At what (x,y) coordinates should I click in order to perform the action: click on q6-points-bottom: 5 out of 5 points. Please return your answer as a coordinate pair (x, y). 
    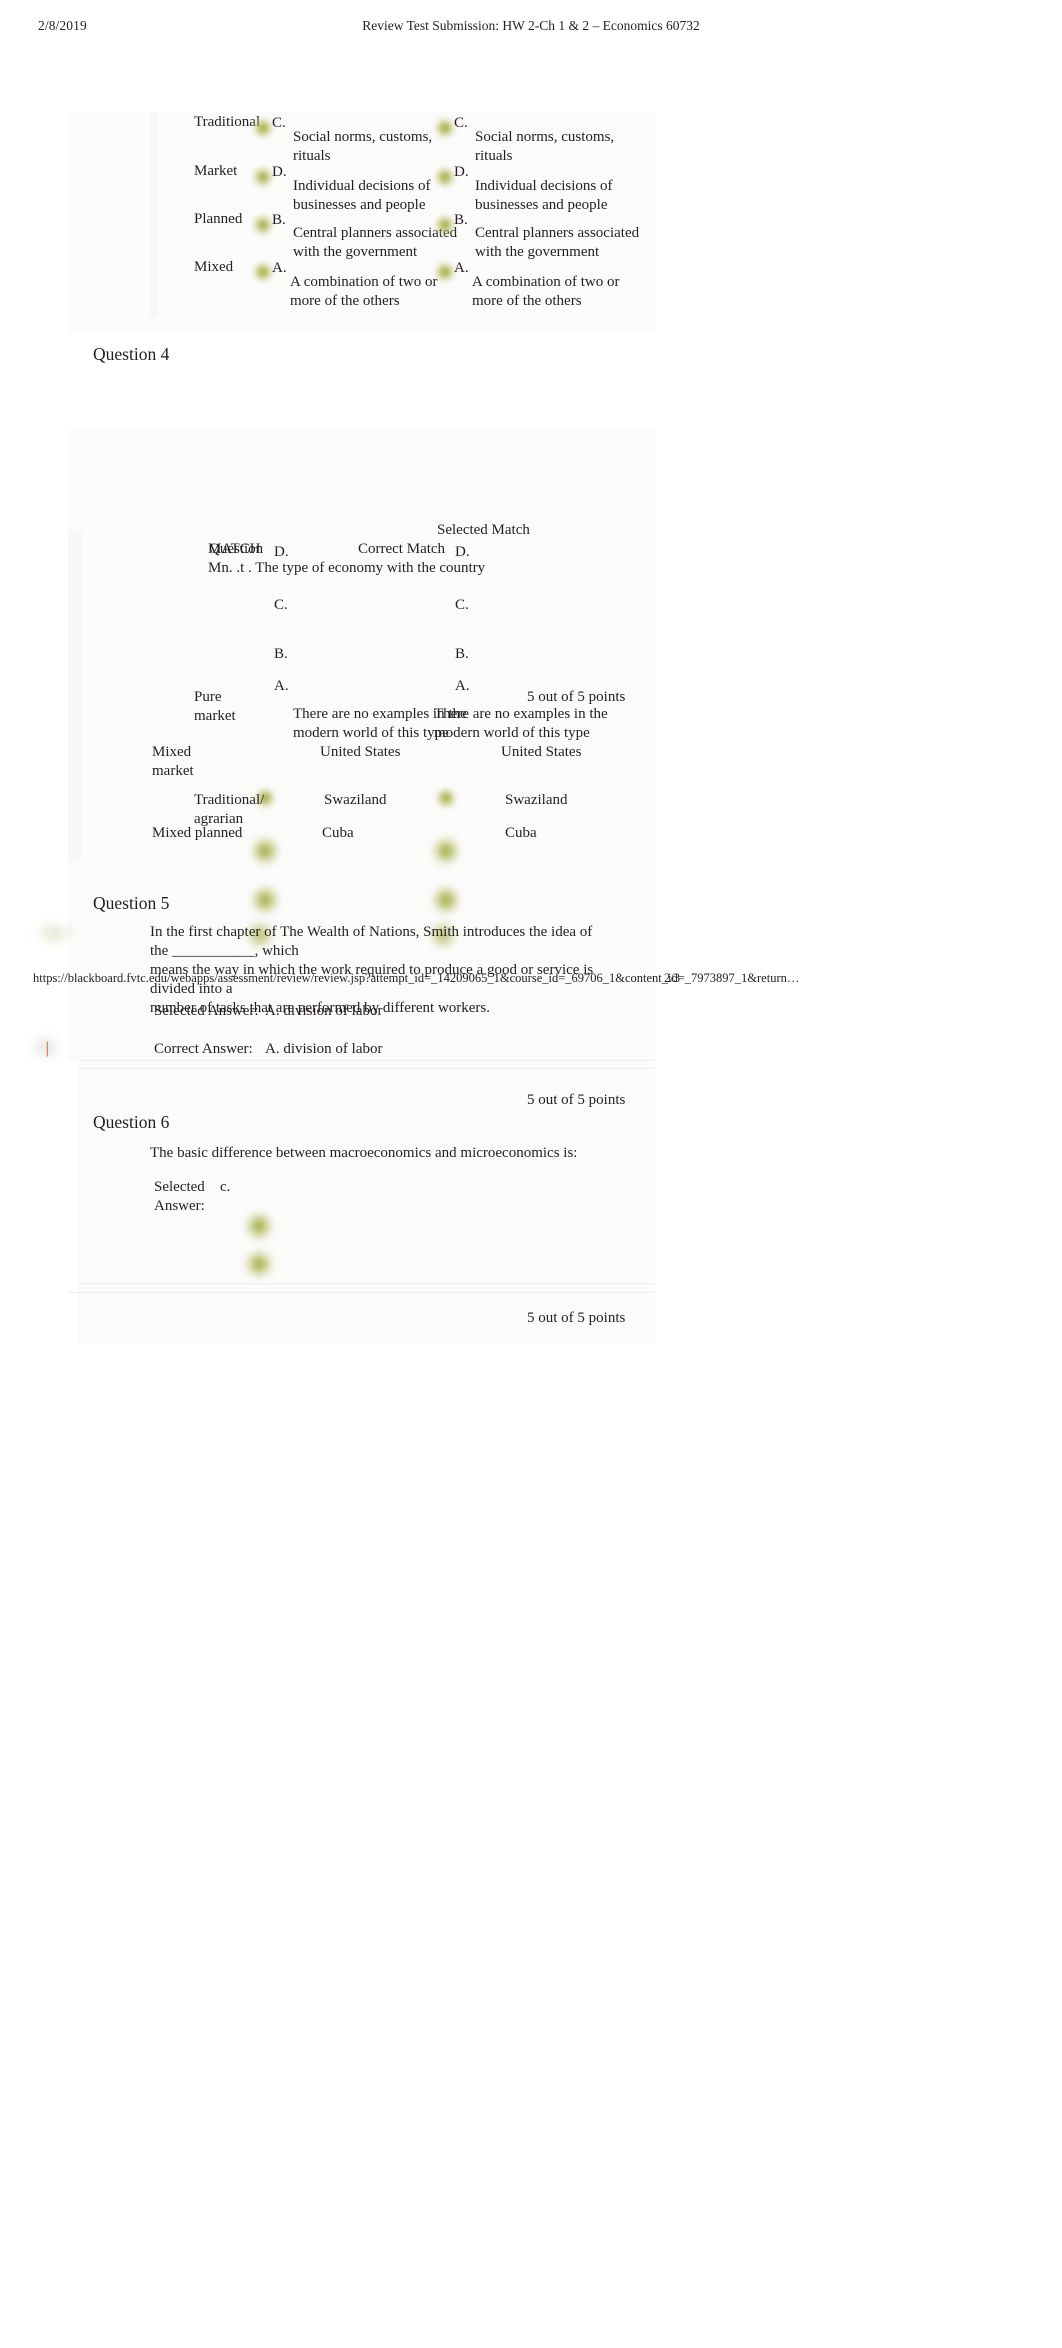
    Looking at the image, I should click on (576, 1318).